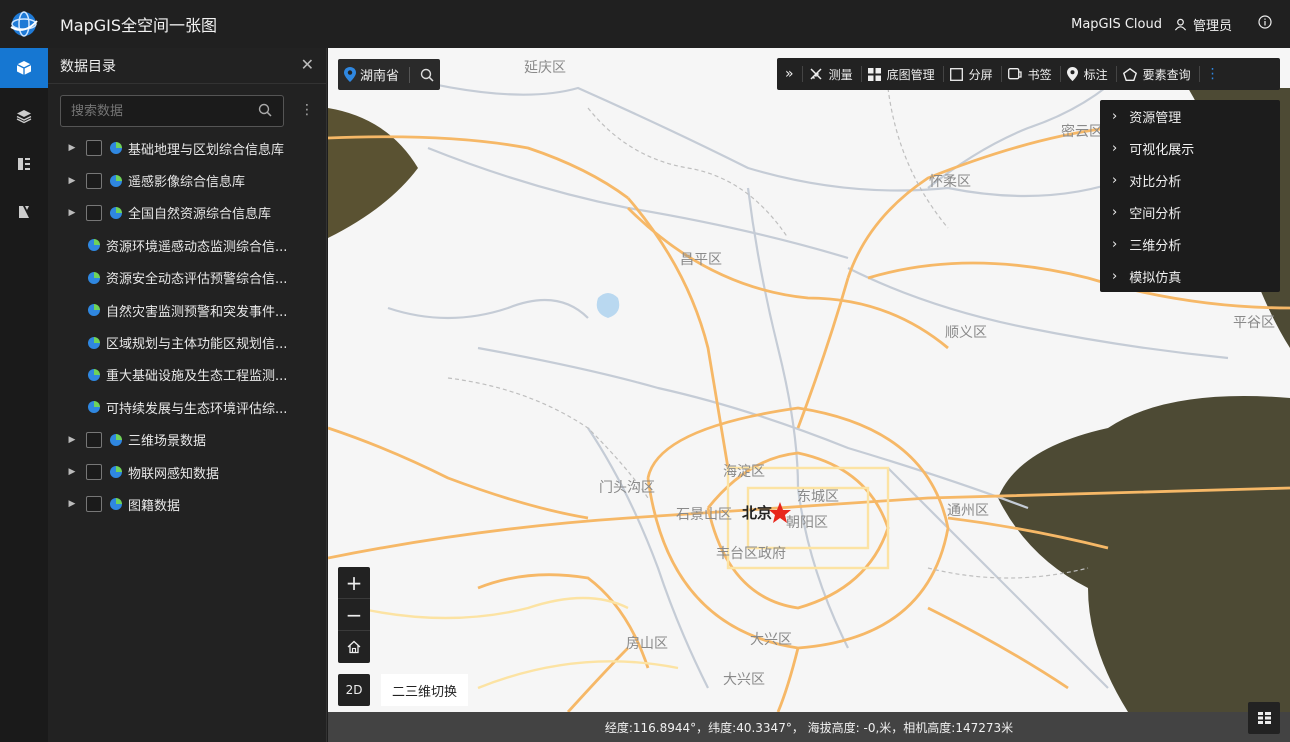 This screenshot has height=742, width=1290. I want to click on feature-query-button: 要素查询, so click(1161, 74).